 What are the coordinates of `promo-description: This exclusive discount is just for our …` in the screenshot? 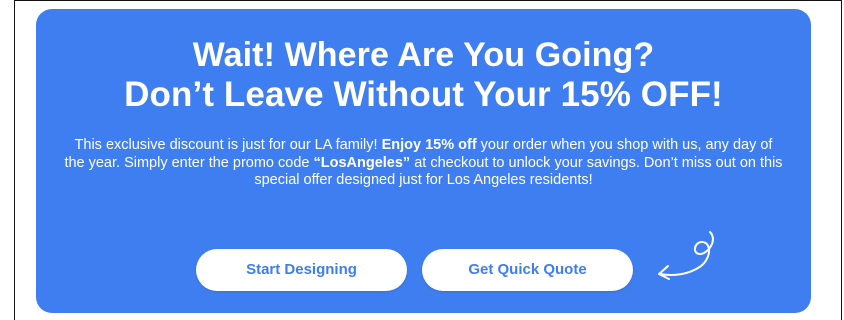 It's located at (423, 163).